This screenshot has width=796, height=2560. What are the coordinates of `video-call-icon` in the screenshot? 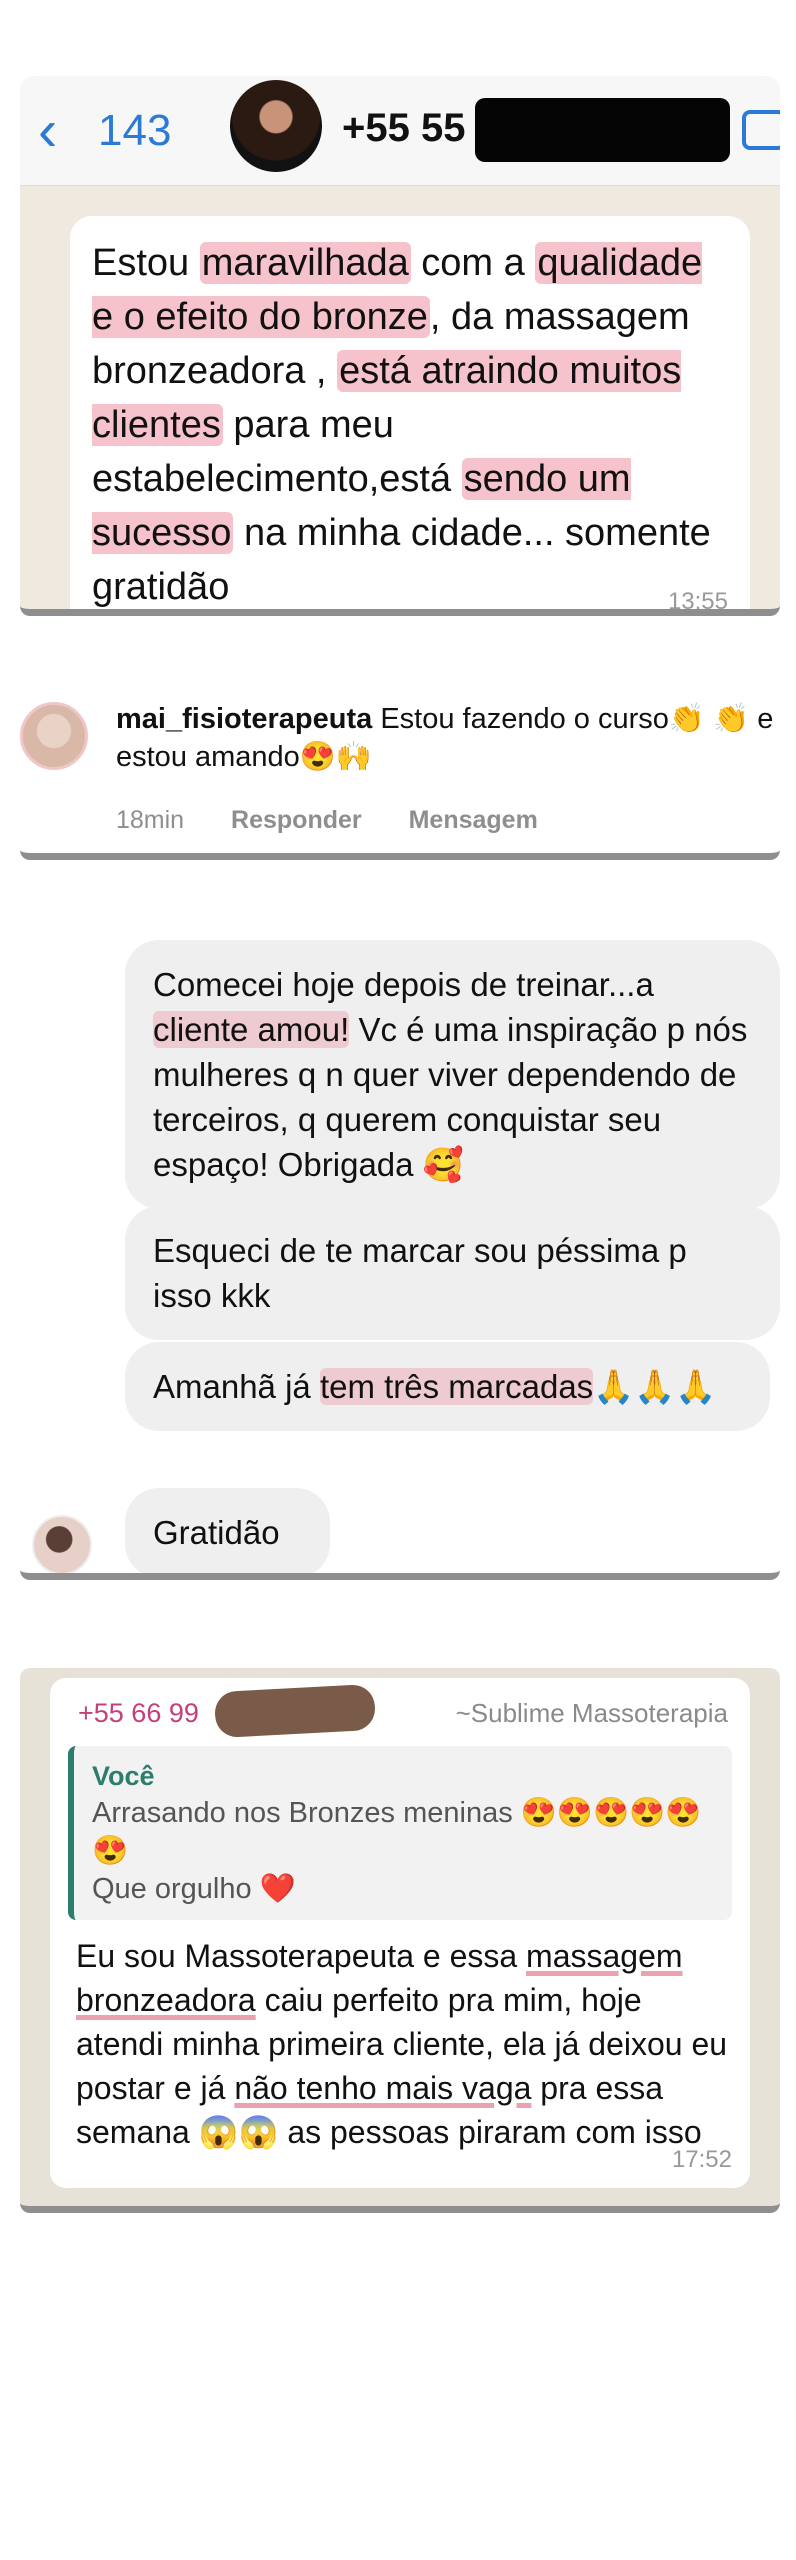 It's located at (761, 130).